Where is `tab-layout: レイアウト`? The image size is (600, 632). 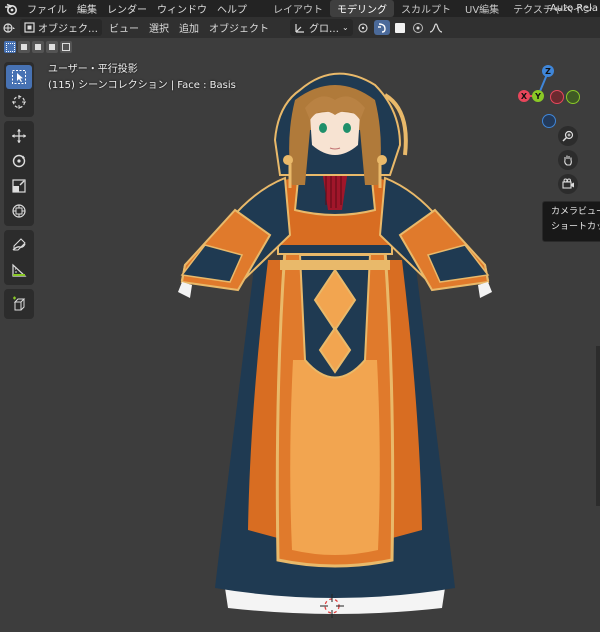
tab-layout: レイアウト is located at coordinates (298, 8).